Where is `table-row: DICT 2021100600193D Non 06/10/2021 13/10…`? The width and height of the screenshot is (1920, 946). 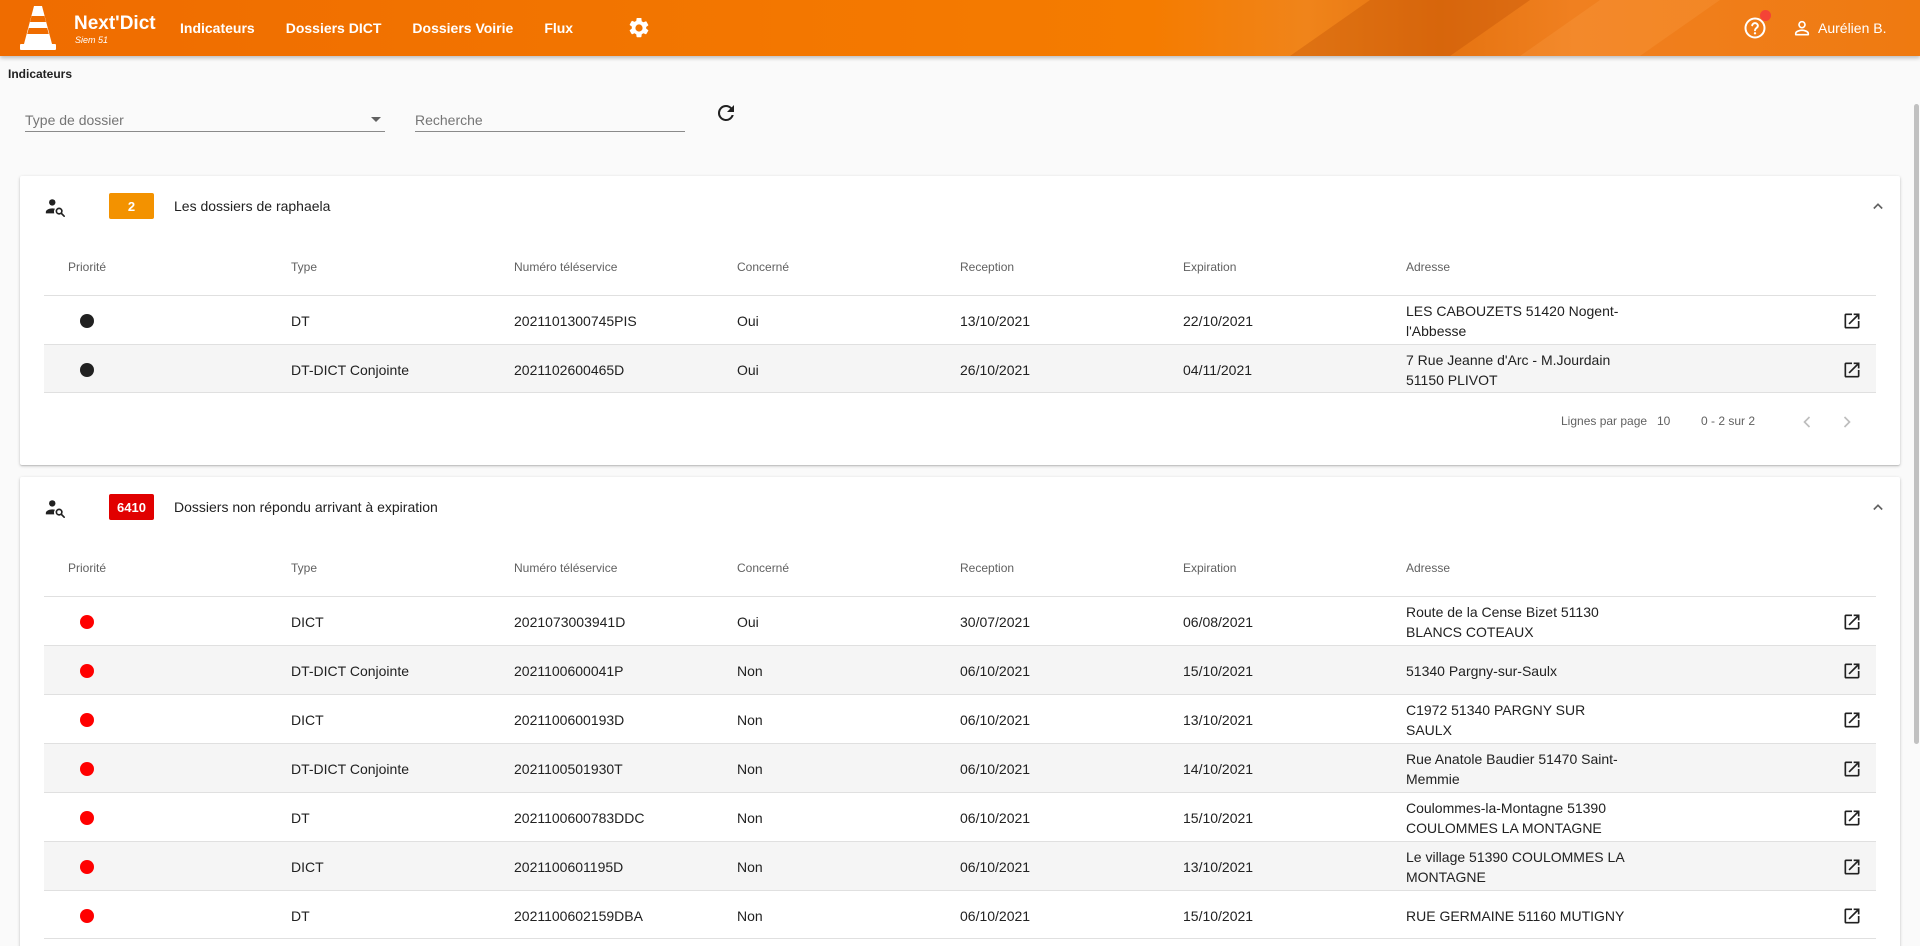 table-row: DICT 2021100600193D Non 06/10/2021 13/10… is located at coordinates (960, 718).